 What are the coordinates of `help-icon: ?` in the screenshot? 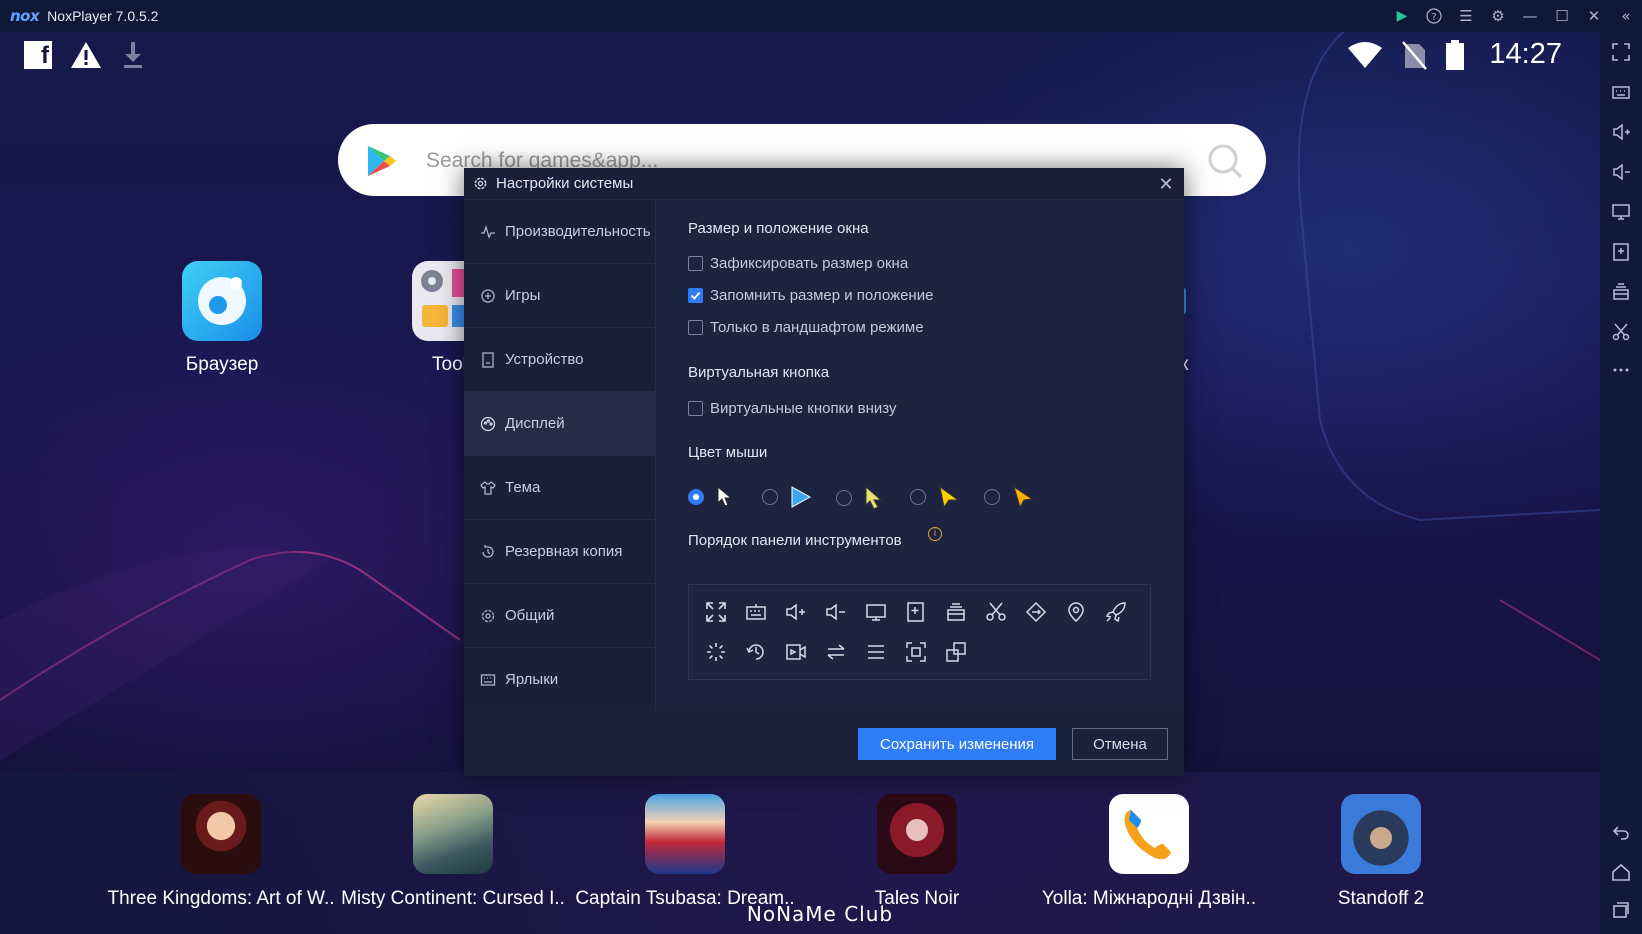 It's located at (1434, 16).